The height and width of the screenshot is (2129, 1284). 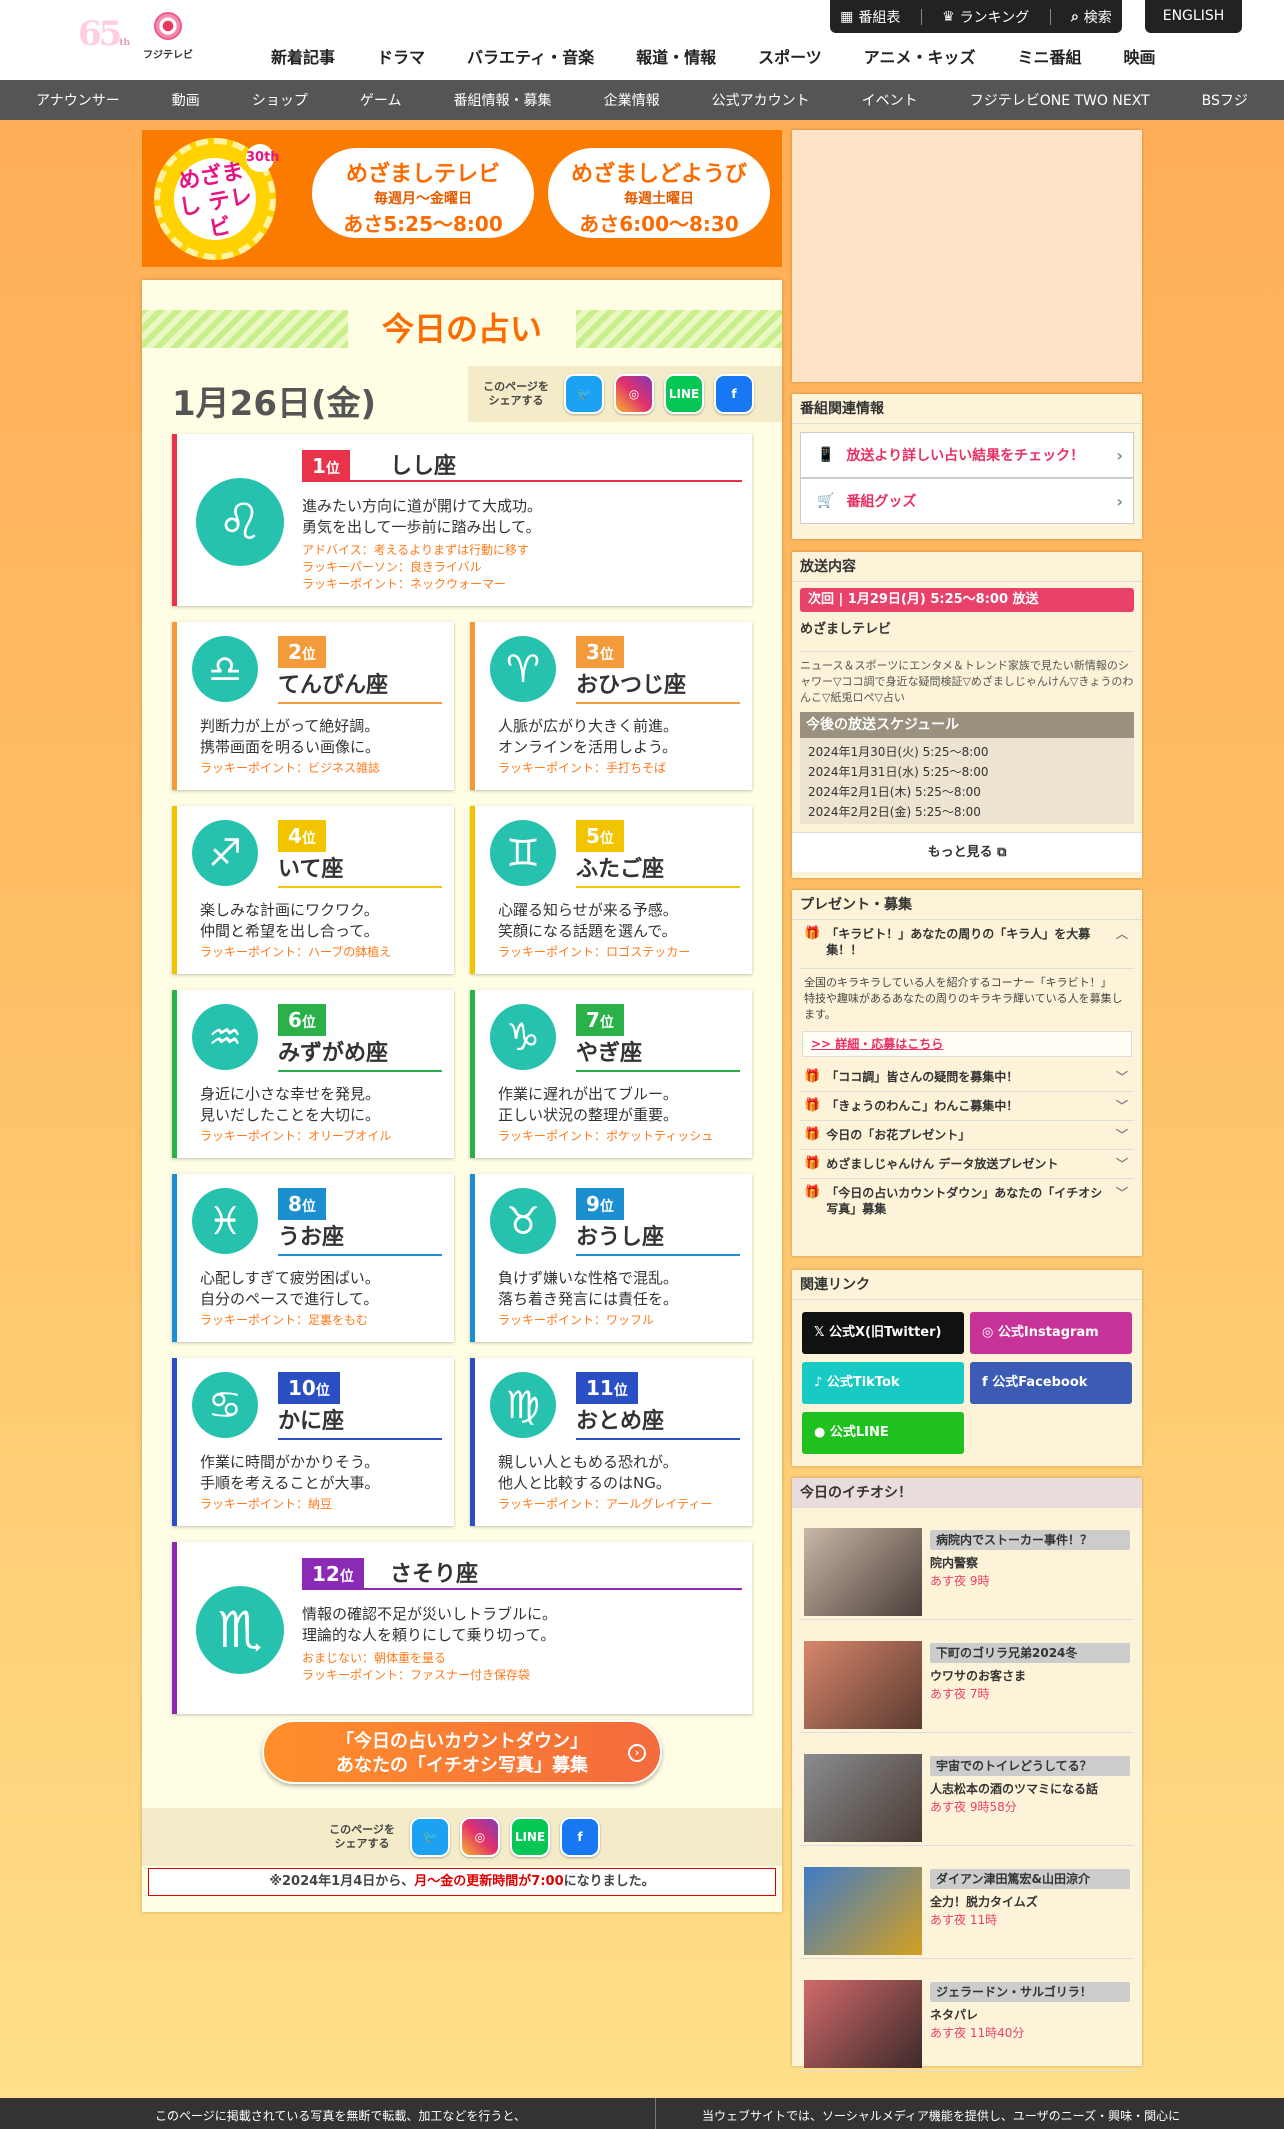 What do you see at coordinates (637, 1753) in the screenshot?
I see `arrow-right-icon: ›` at bounding box center [637, 1753].